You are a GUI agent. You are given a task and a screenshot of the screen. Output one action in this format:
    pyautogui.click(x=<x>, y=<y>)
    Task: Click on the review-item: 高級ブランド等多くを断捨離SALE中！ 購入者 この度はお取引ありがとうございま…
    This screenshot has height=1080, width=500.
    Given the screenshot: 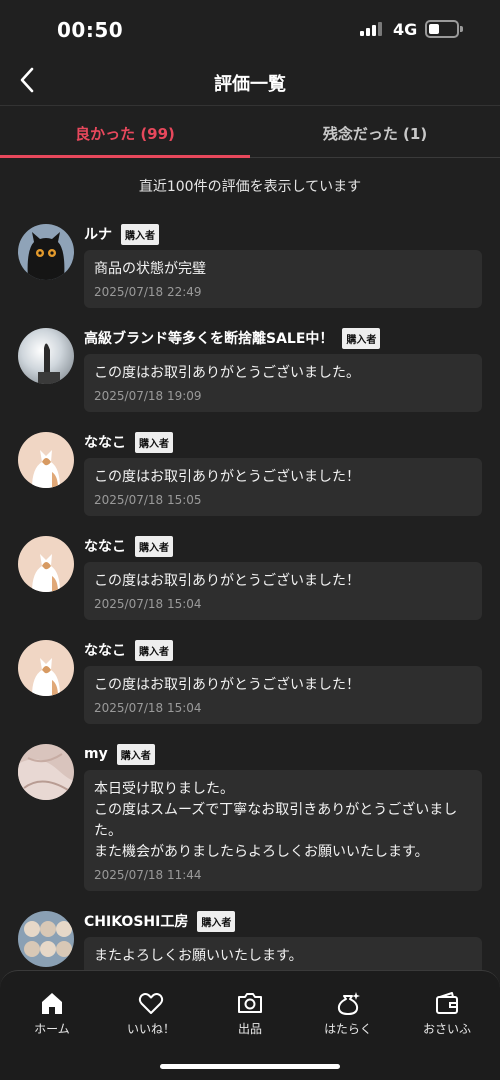 What is the action you would take?
    pyautogui.click(x=250, y=369)
    